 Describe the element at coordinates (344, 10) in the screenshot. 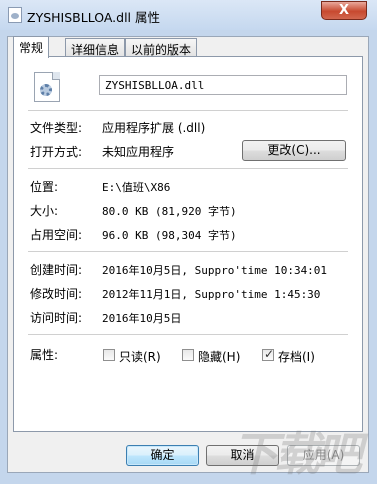

I see `close-button: X` at that location.